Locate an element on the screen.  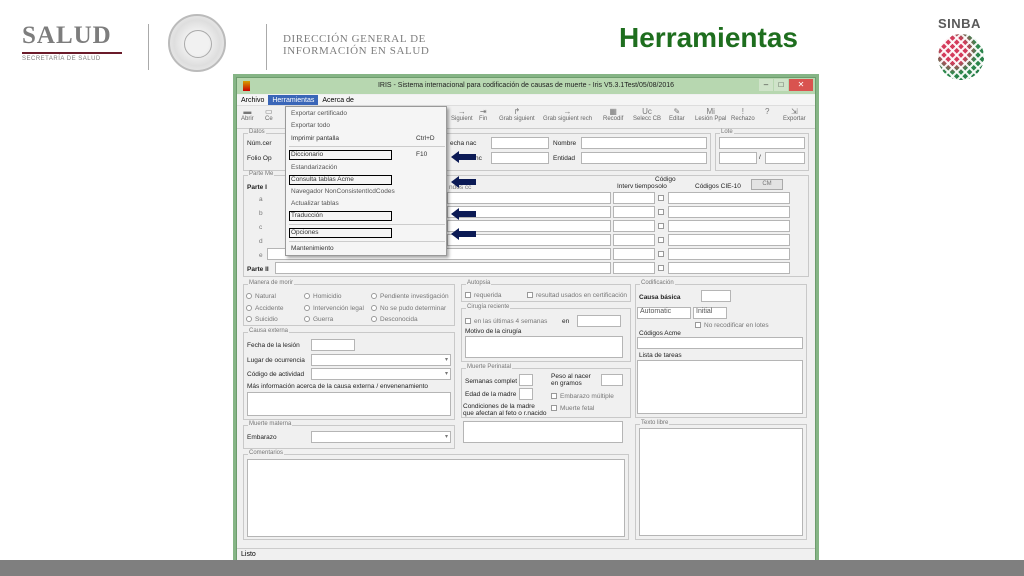
lugar-select: ▾ is located at coordinates (381, 360).